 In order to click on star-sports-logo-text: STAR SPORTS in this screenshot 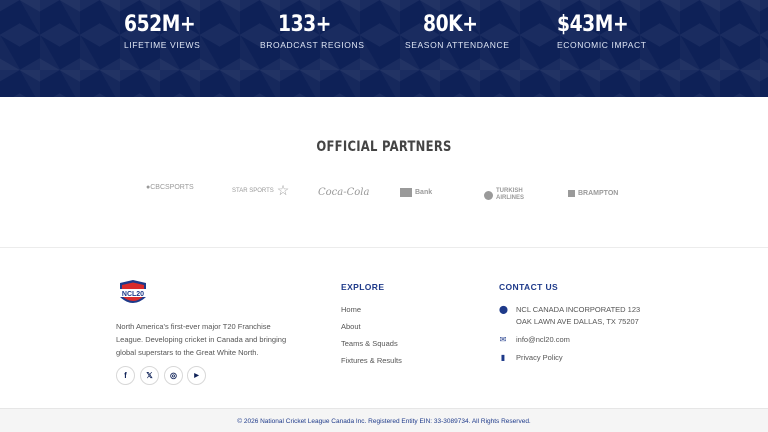, I will do `click(253, 190)`.